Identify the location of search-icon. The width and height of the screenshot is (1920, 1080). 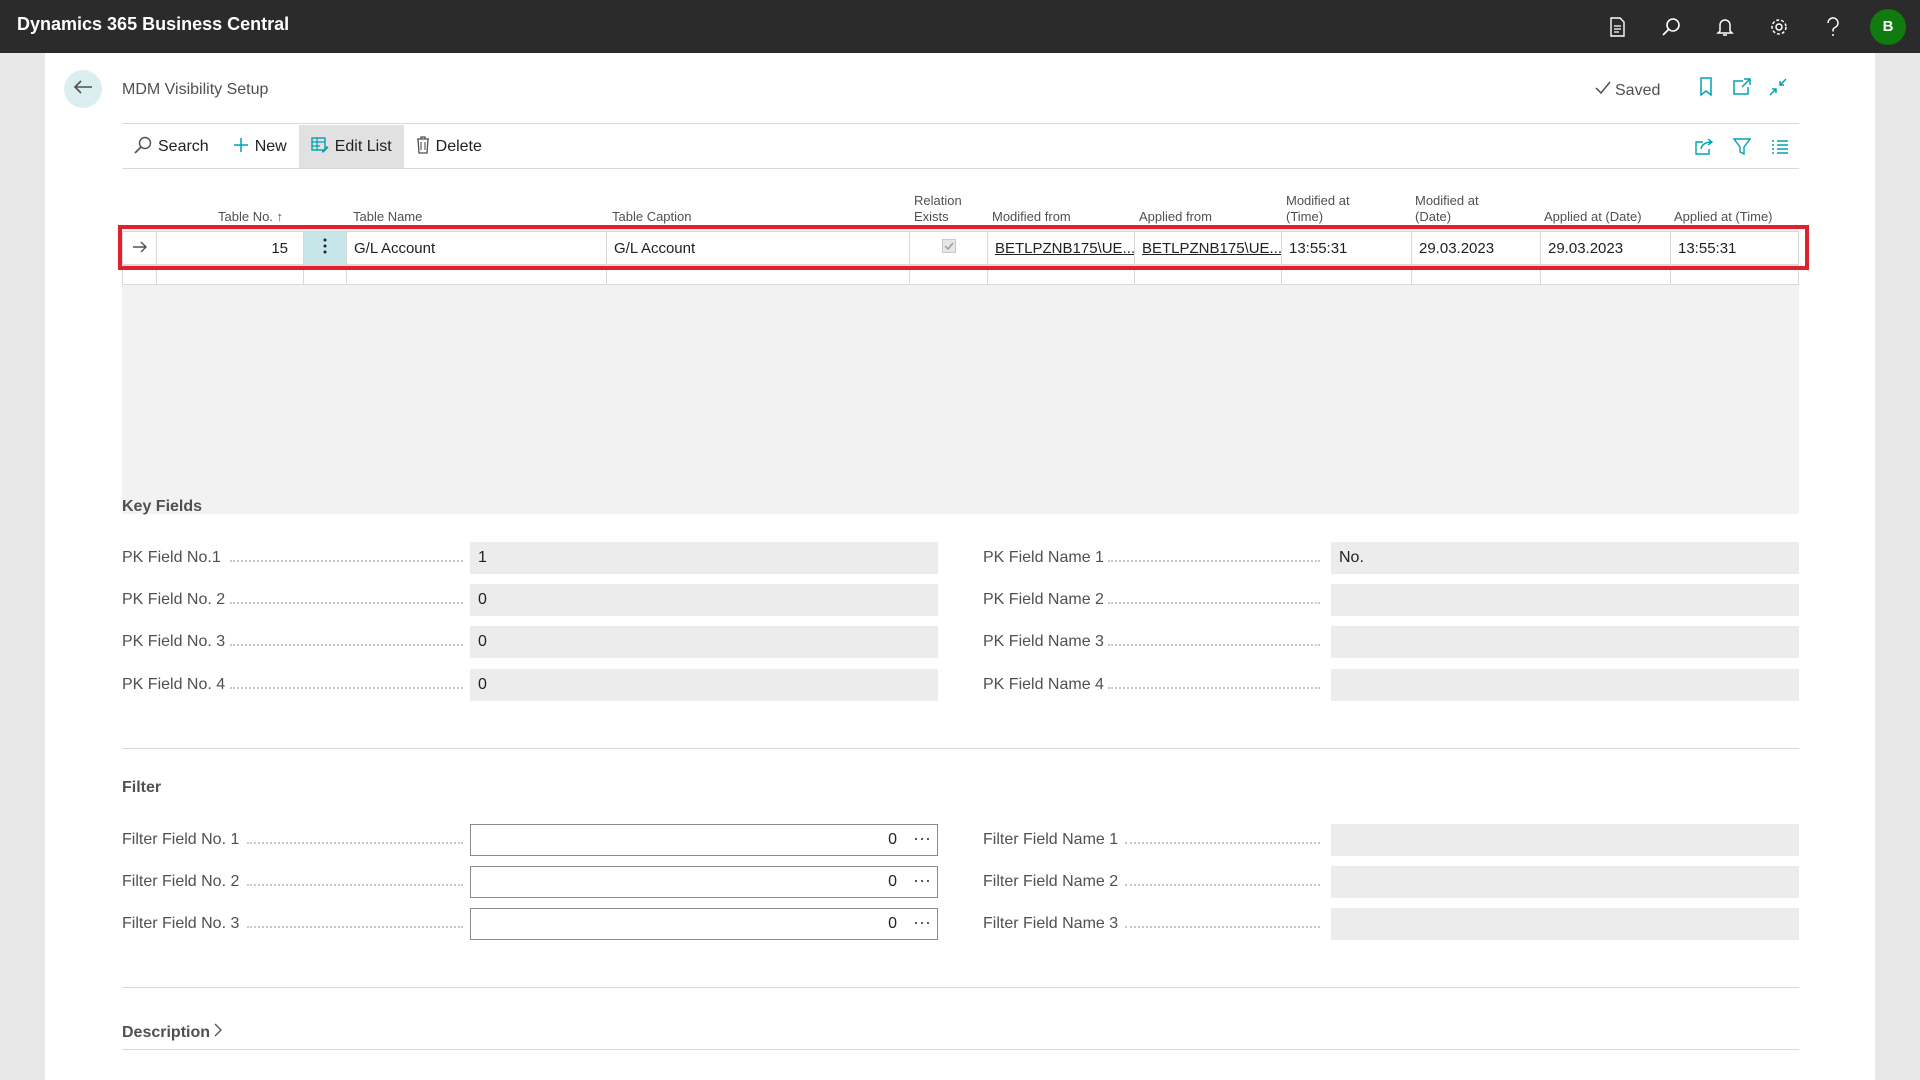
(1671, 26).